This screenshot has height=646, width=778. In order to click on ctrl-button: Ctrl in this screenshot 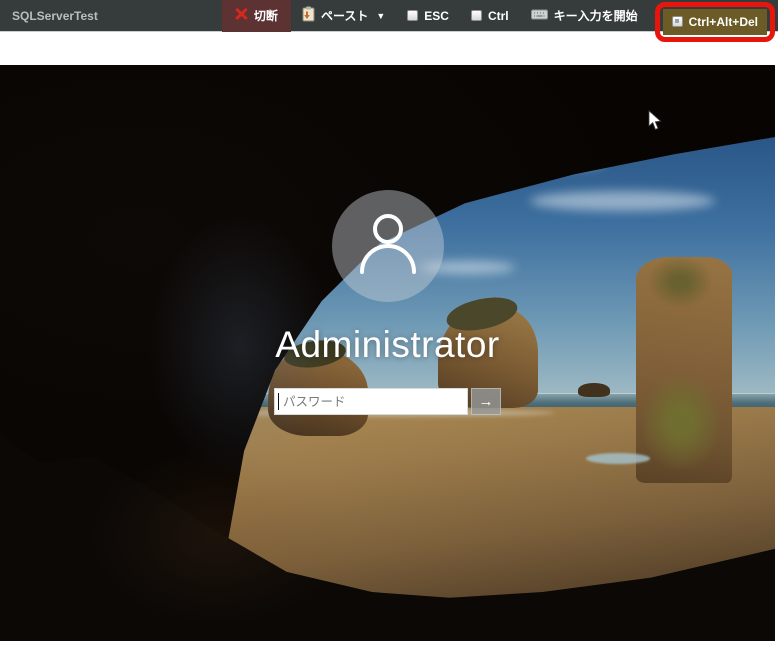, I will do `click(490, 16)`.